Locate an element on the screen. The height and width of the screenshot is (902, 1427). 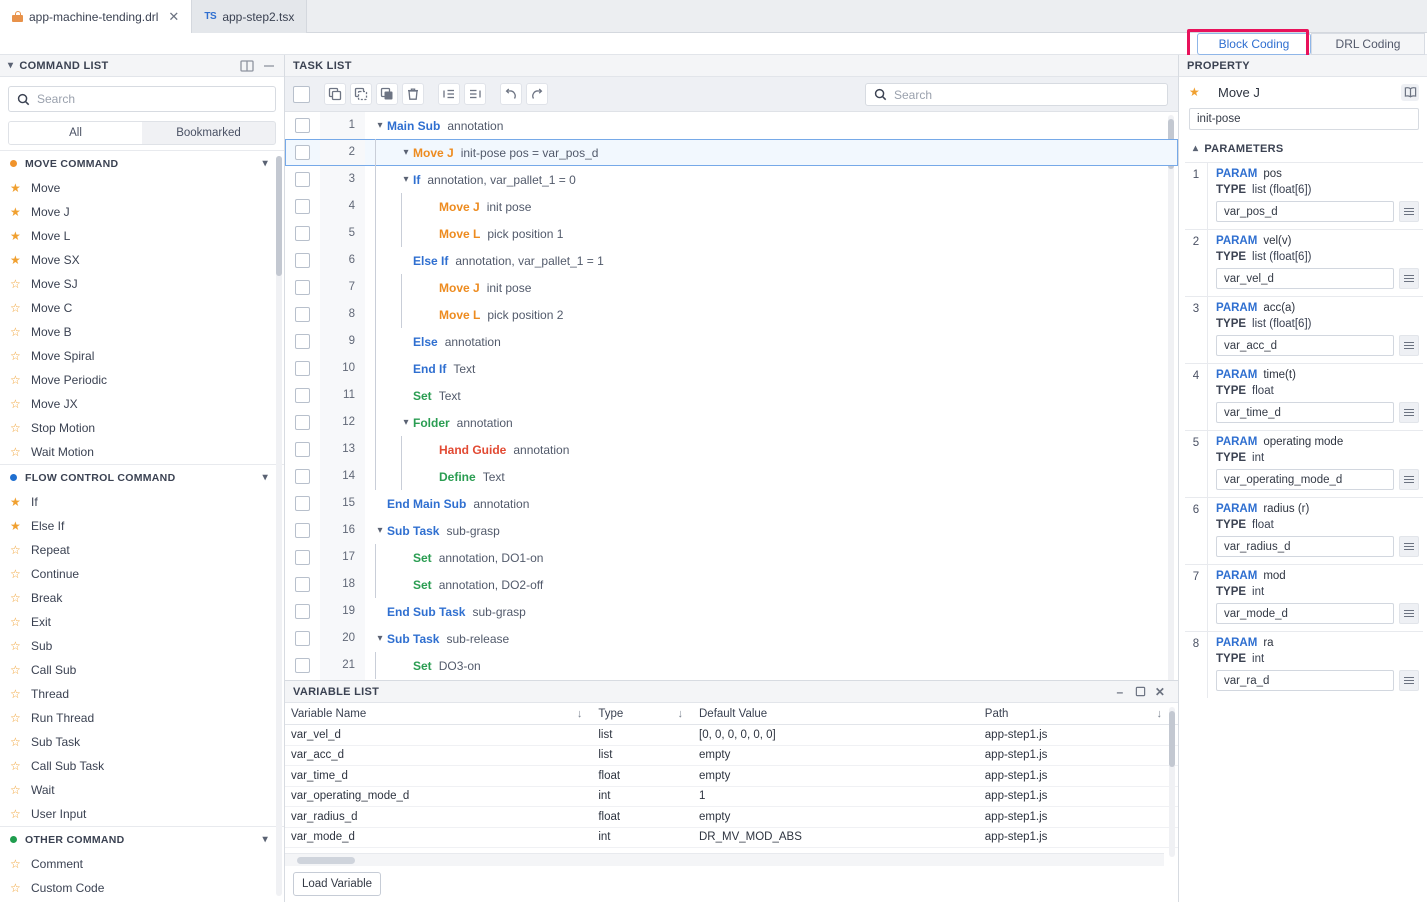
chevron-up-icon: ▴ is located at coordinates (1195, 148).